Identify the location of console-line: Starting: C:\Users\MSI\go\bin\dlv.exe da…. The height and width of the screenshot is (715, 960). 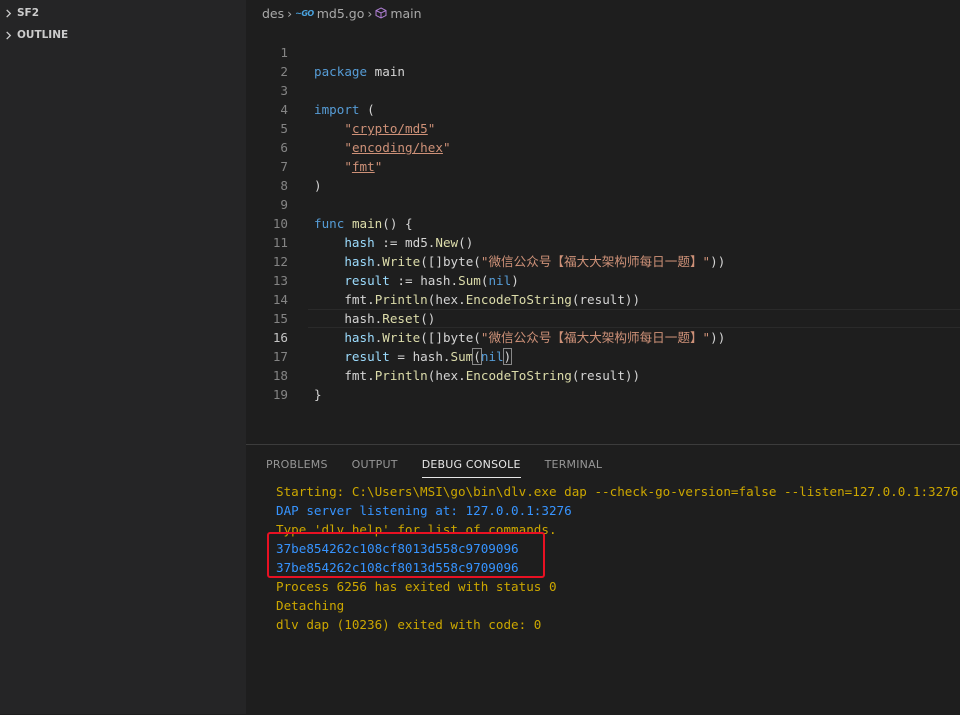
(617, 491).